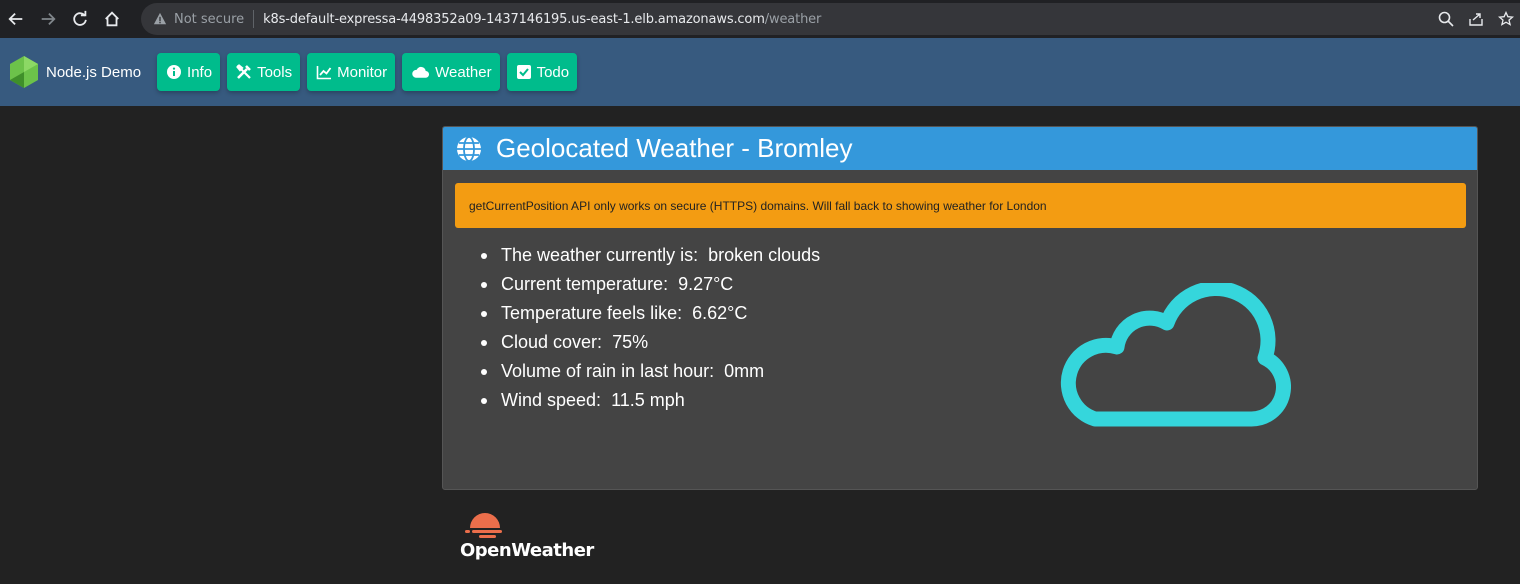 The height and width of the screenshot is (584, 1520). What do you see at coordinates (600, 255) in the screenshot?
I see `weather-label: The weather currently is:` at bounding box center [600, 255].